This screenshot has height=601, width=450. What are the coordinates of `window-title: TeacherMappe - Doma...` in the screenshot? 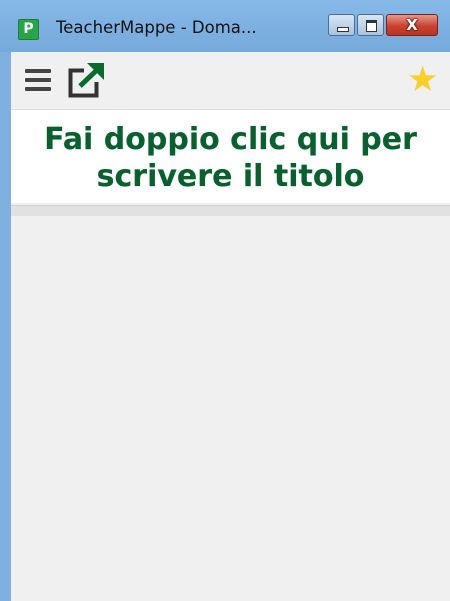 It's located at (156, 27).